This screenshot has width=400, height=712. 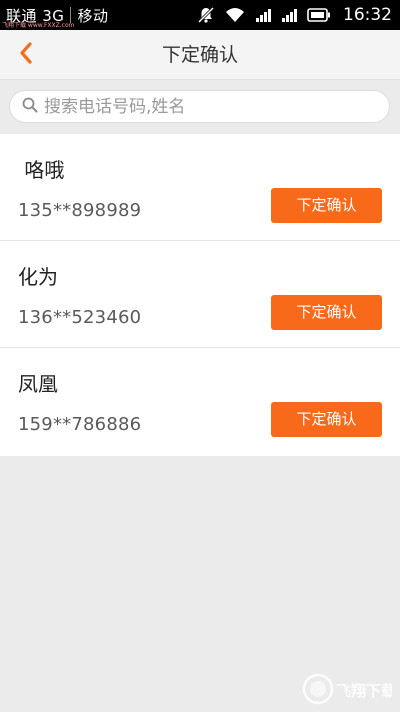 I want to click on contact-name: 咯哦, so click(x=41, y=170).